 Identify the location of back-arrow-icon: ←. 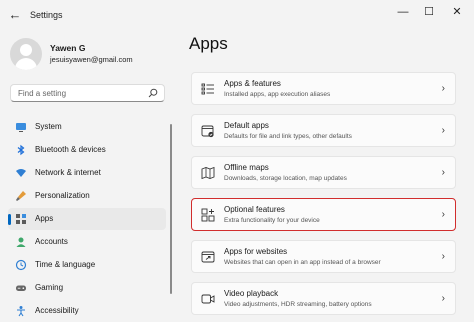
(15, 15).